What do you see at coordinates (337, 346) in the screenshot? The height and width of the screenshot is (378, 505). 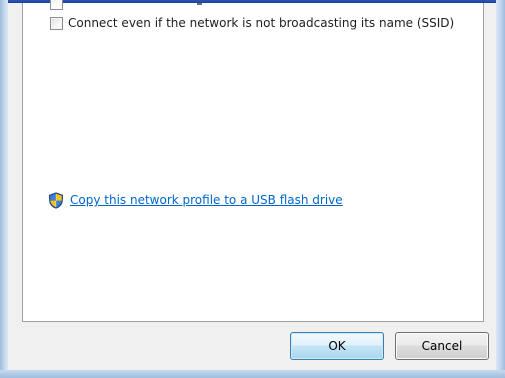 I see `ok-button: OK` at bounding box center [337, 346].